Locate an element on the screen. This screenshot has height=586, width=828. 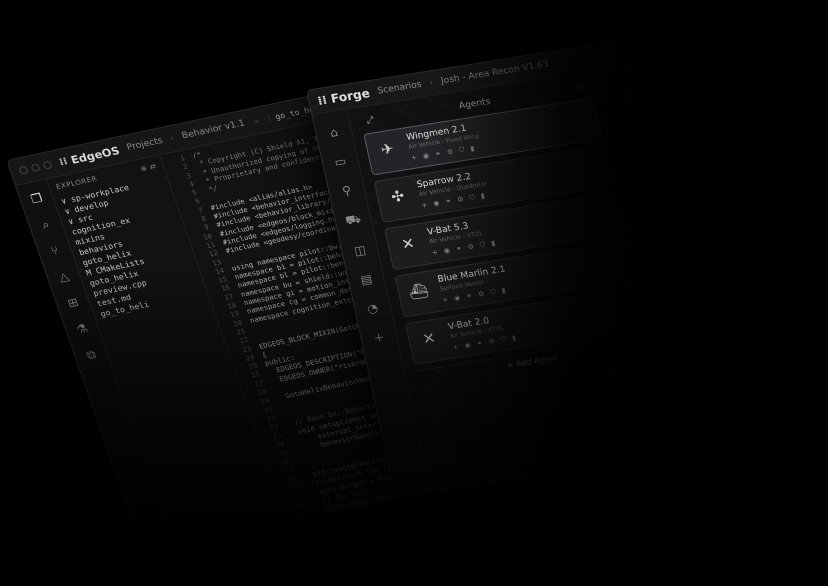
map-icon: ▭ is located at coordinates (340, 161).